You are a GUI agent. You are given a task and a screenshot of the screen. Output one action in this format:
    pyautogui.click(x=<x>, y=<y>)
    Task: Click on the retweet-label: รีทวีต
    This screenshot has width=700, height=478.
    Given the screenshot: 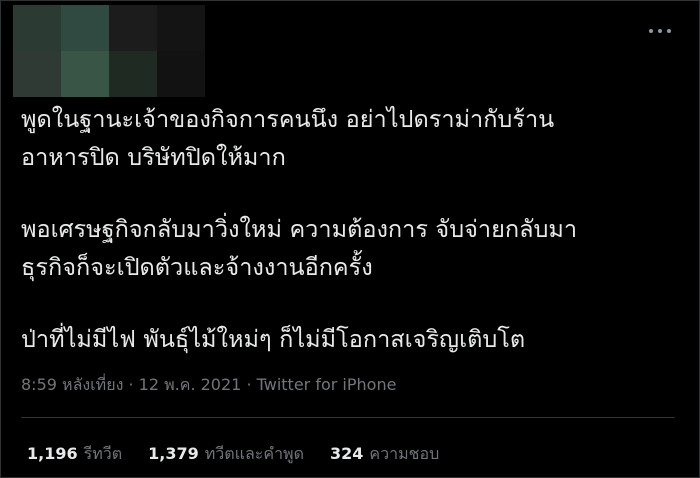 What is the action you would take?
    pyautogui.click(x=103, y=453)
    